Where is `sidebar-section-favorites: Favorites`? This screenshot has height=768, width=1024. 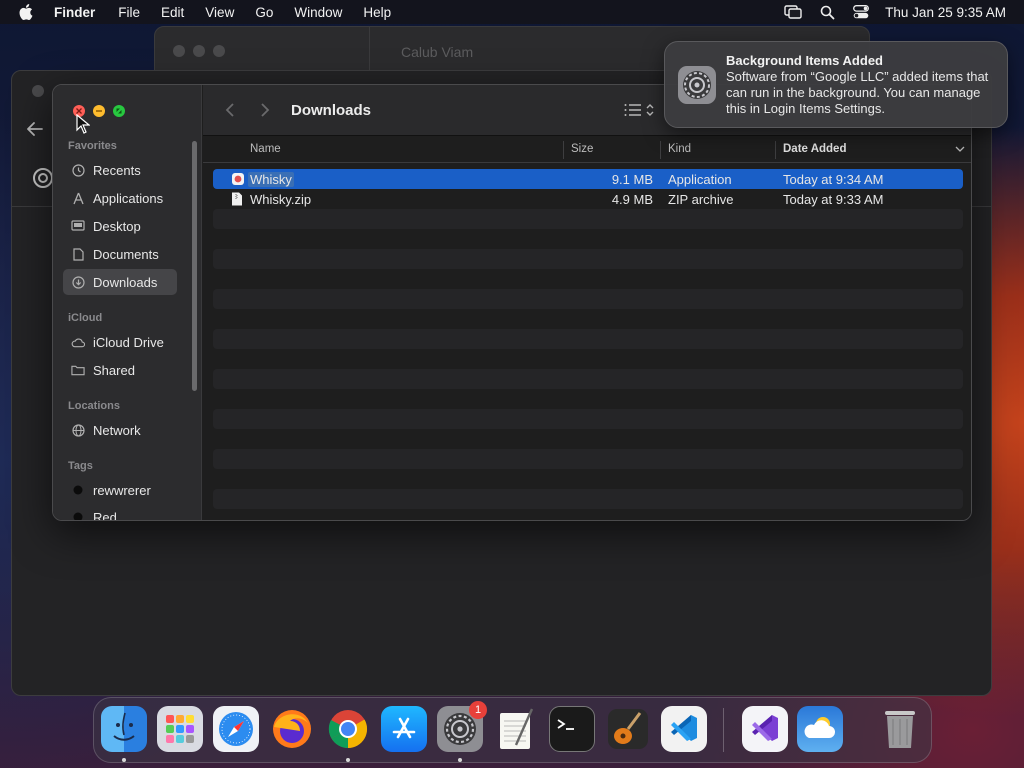 sidebar-section-favorites: Favorites is located at coordinates (92, 146).